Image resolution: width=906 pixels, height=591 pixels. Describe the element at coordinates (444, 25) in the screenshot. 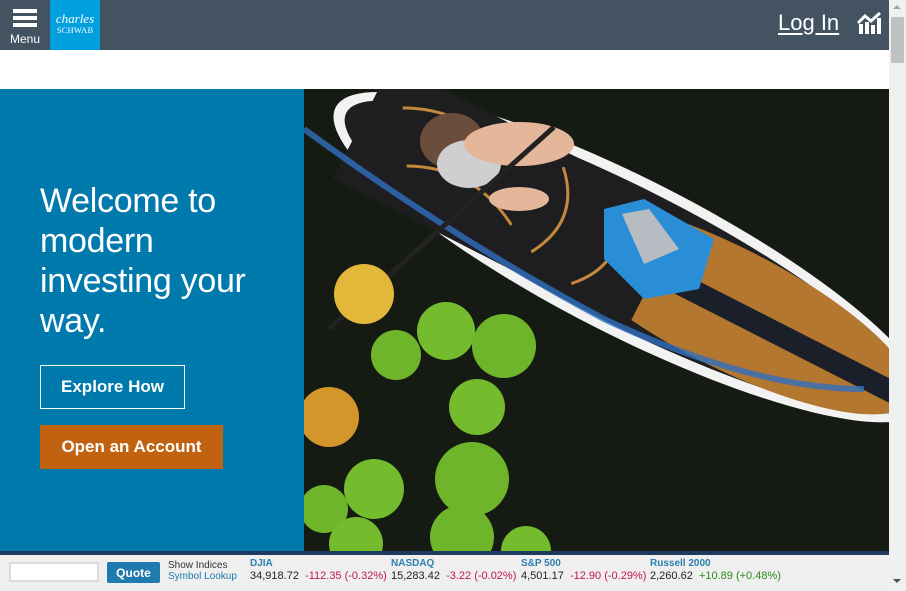

I see `site-header: Menu charles SCHWAB Log In` at that location.